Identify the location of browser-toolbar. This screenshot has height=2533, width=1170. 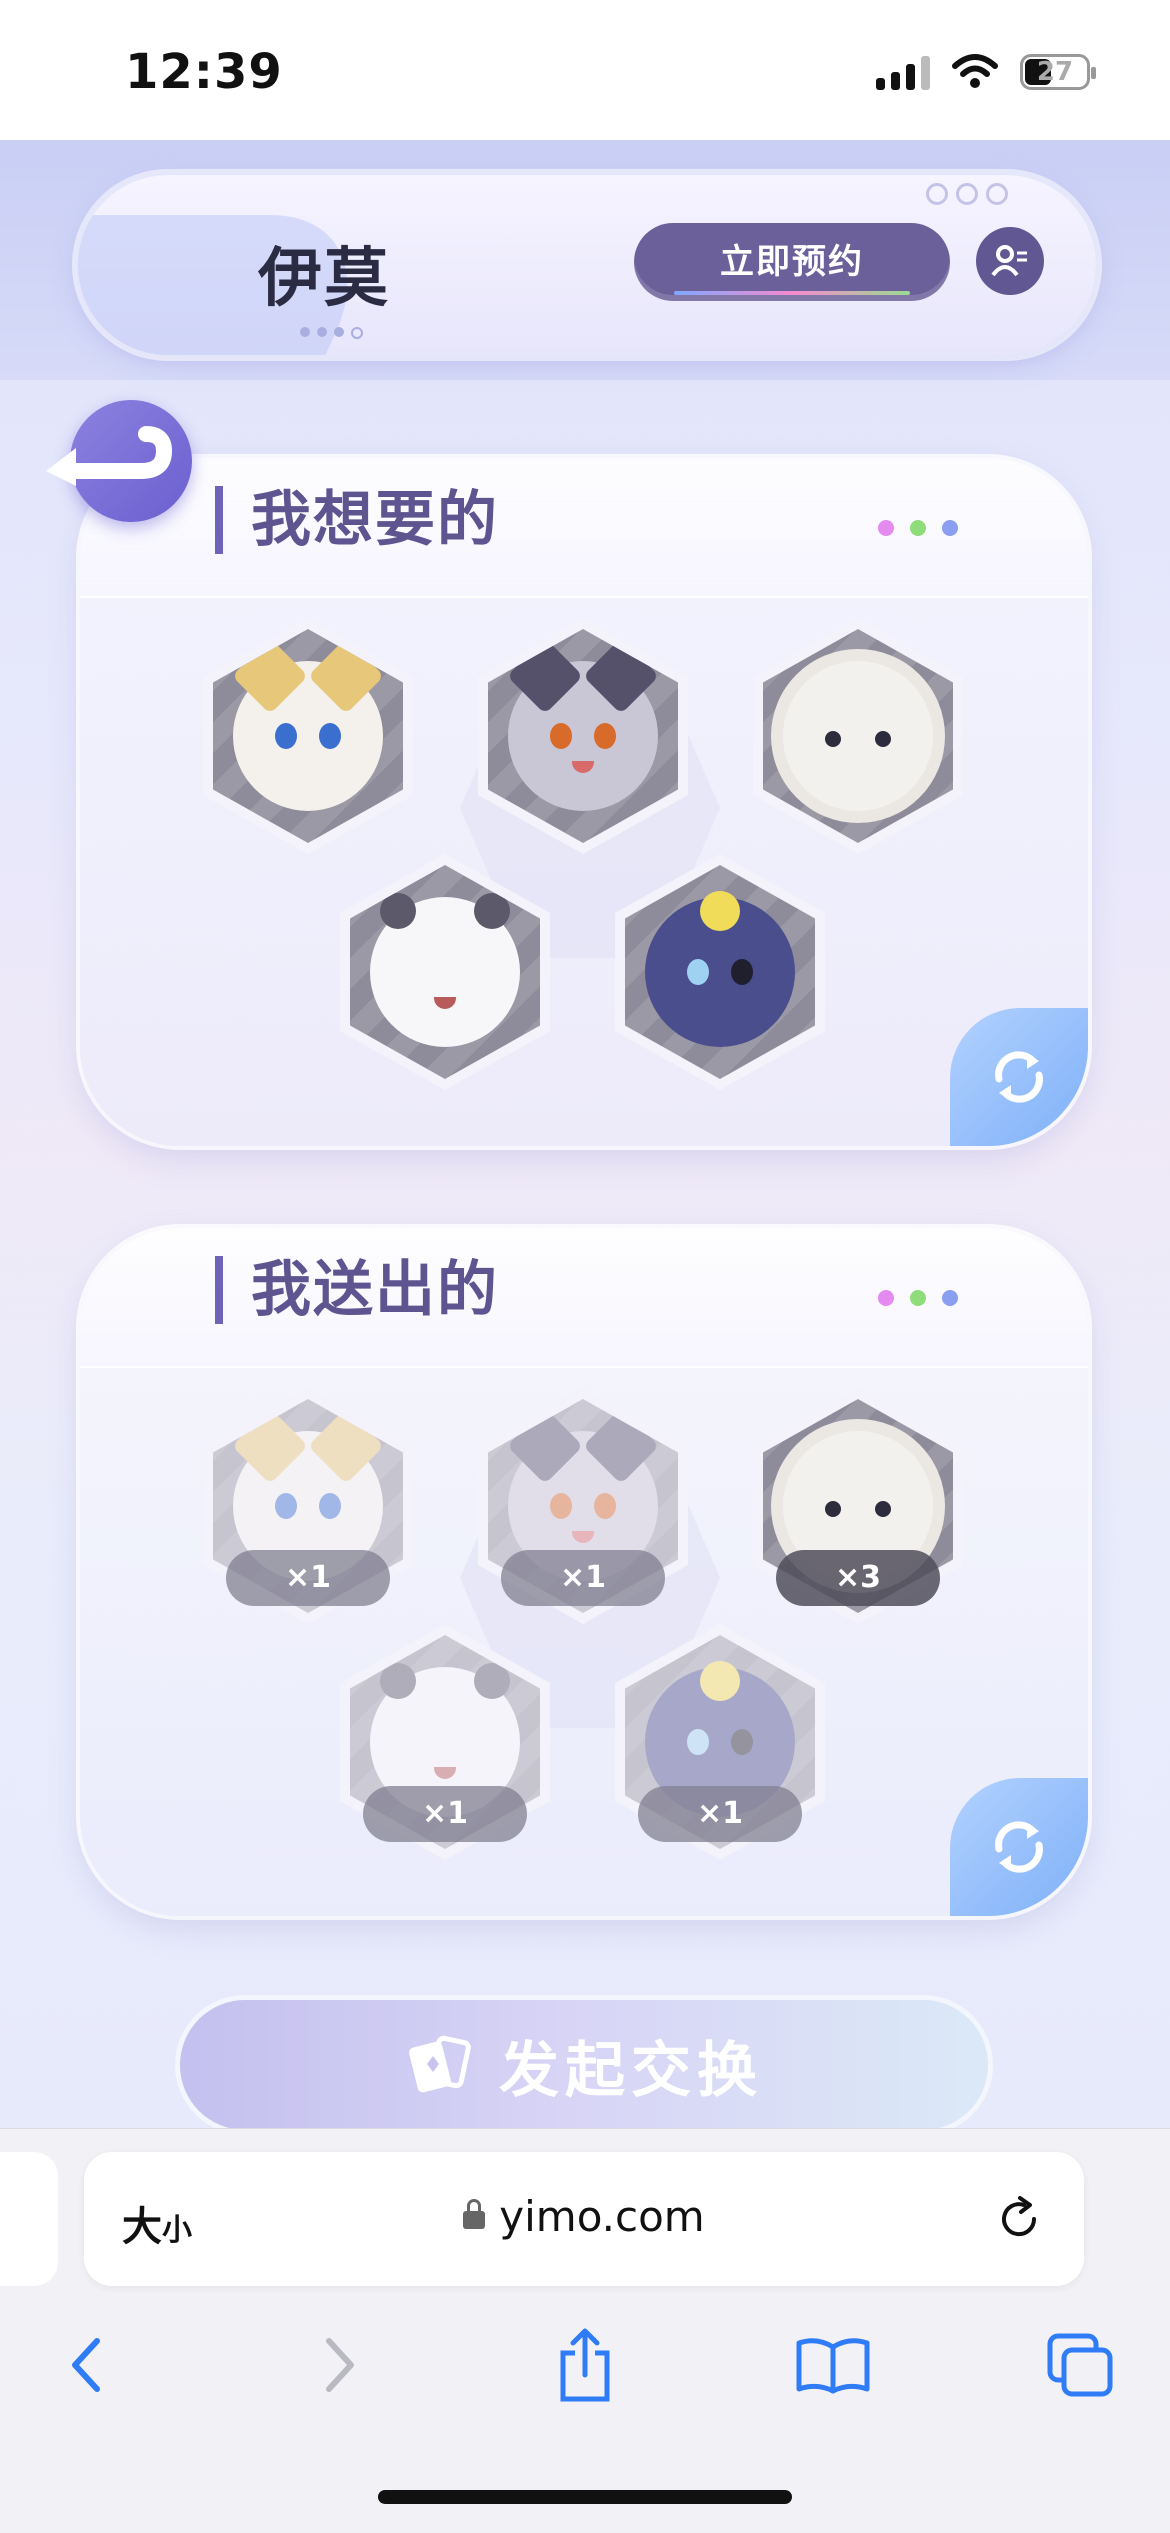
(585, 2365).